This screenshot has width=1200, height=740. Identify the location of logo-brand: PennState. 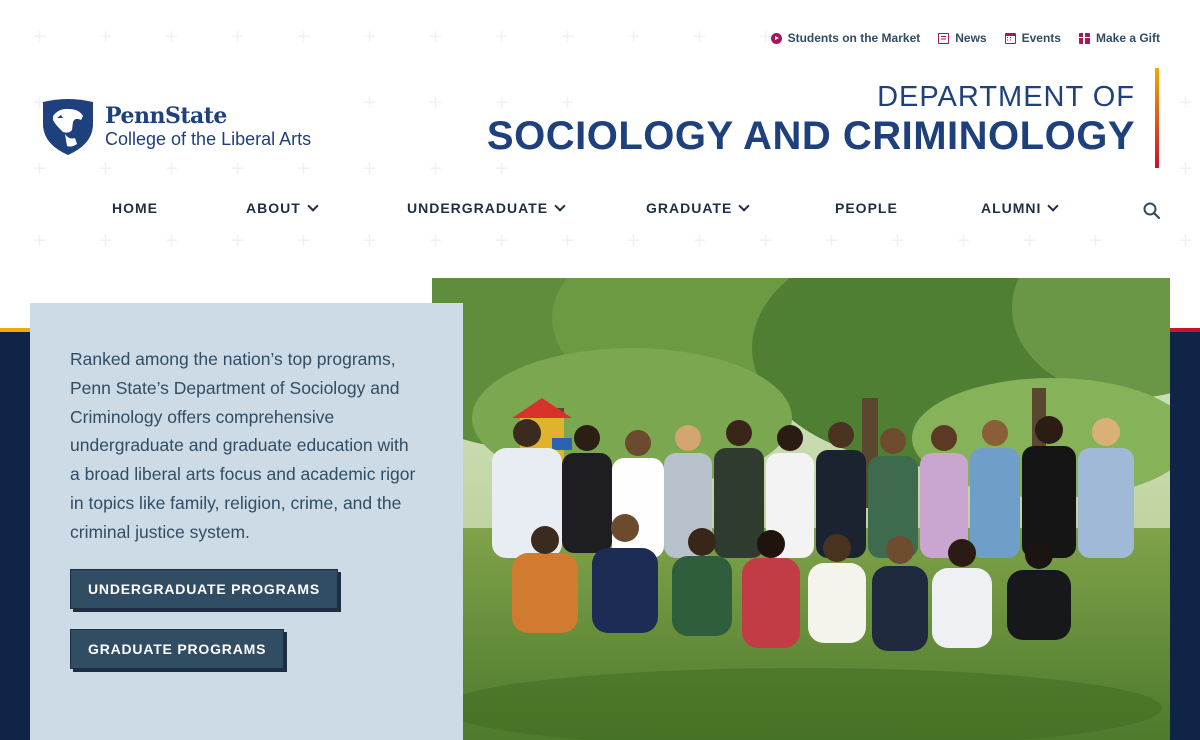
(166, 116).